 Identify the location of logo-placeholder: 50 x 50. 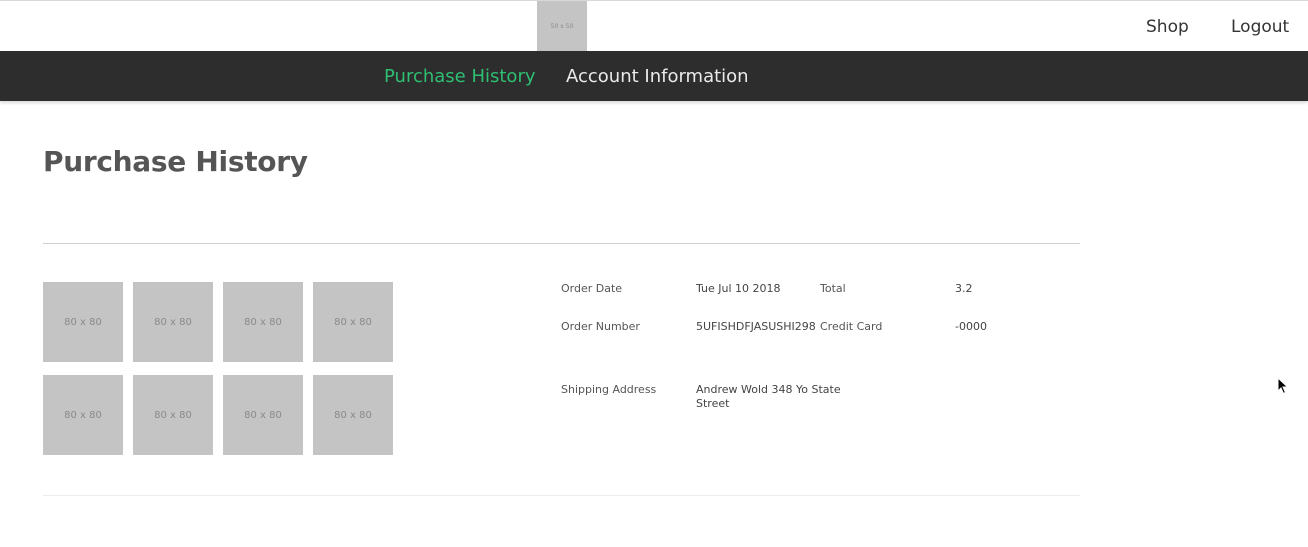
(562, 26).